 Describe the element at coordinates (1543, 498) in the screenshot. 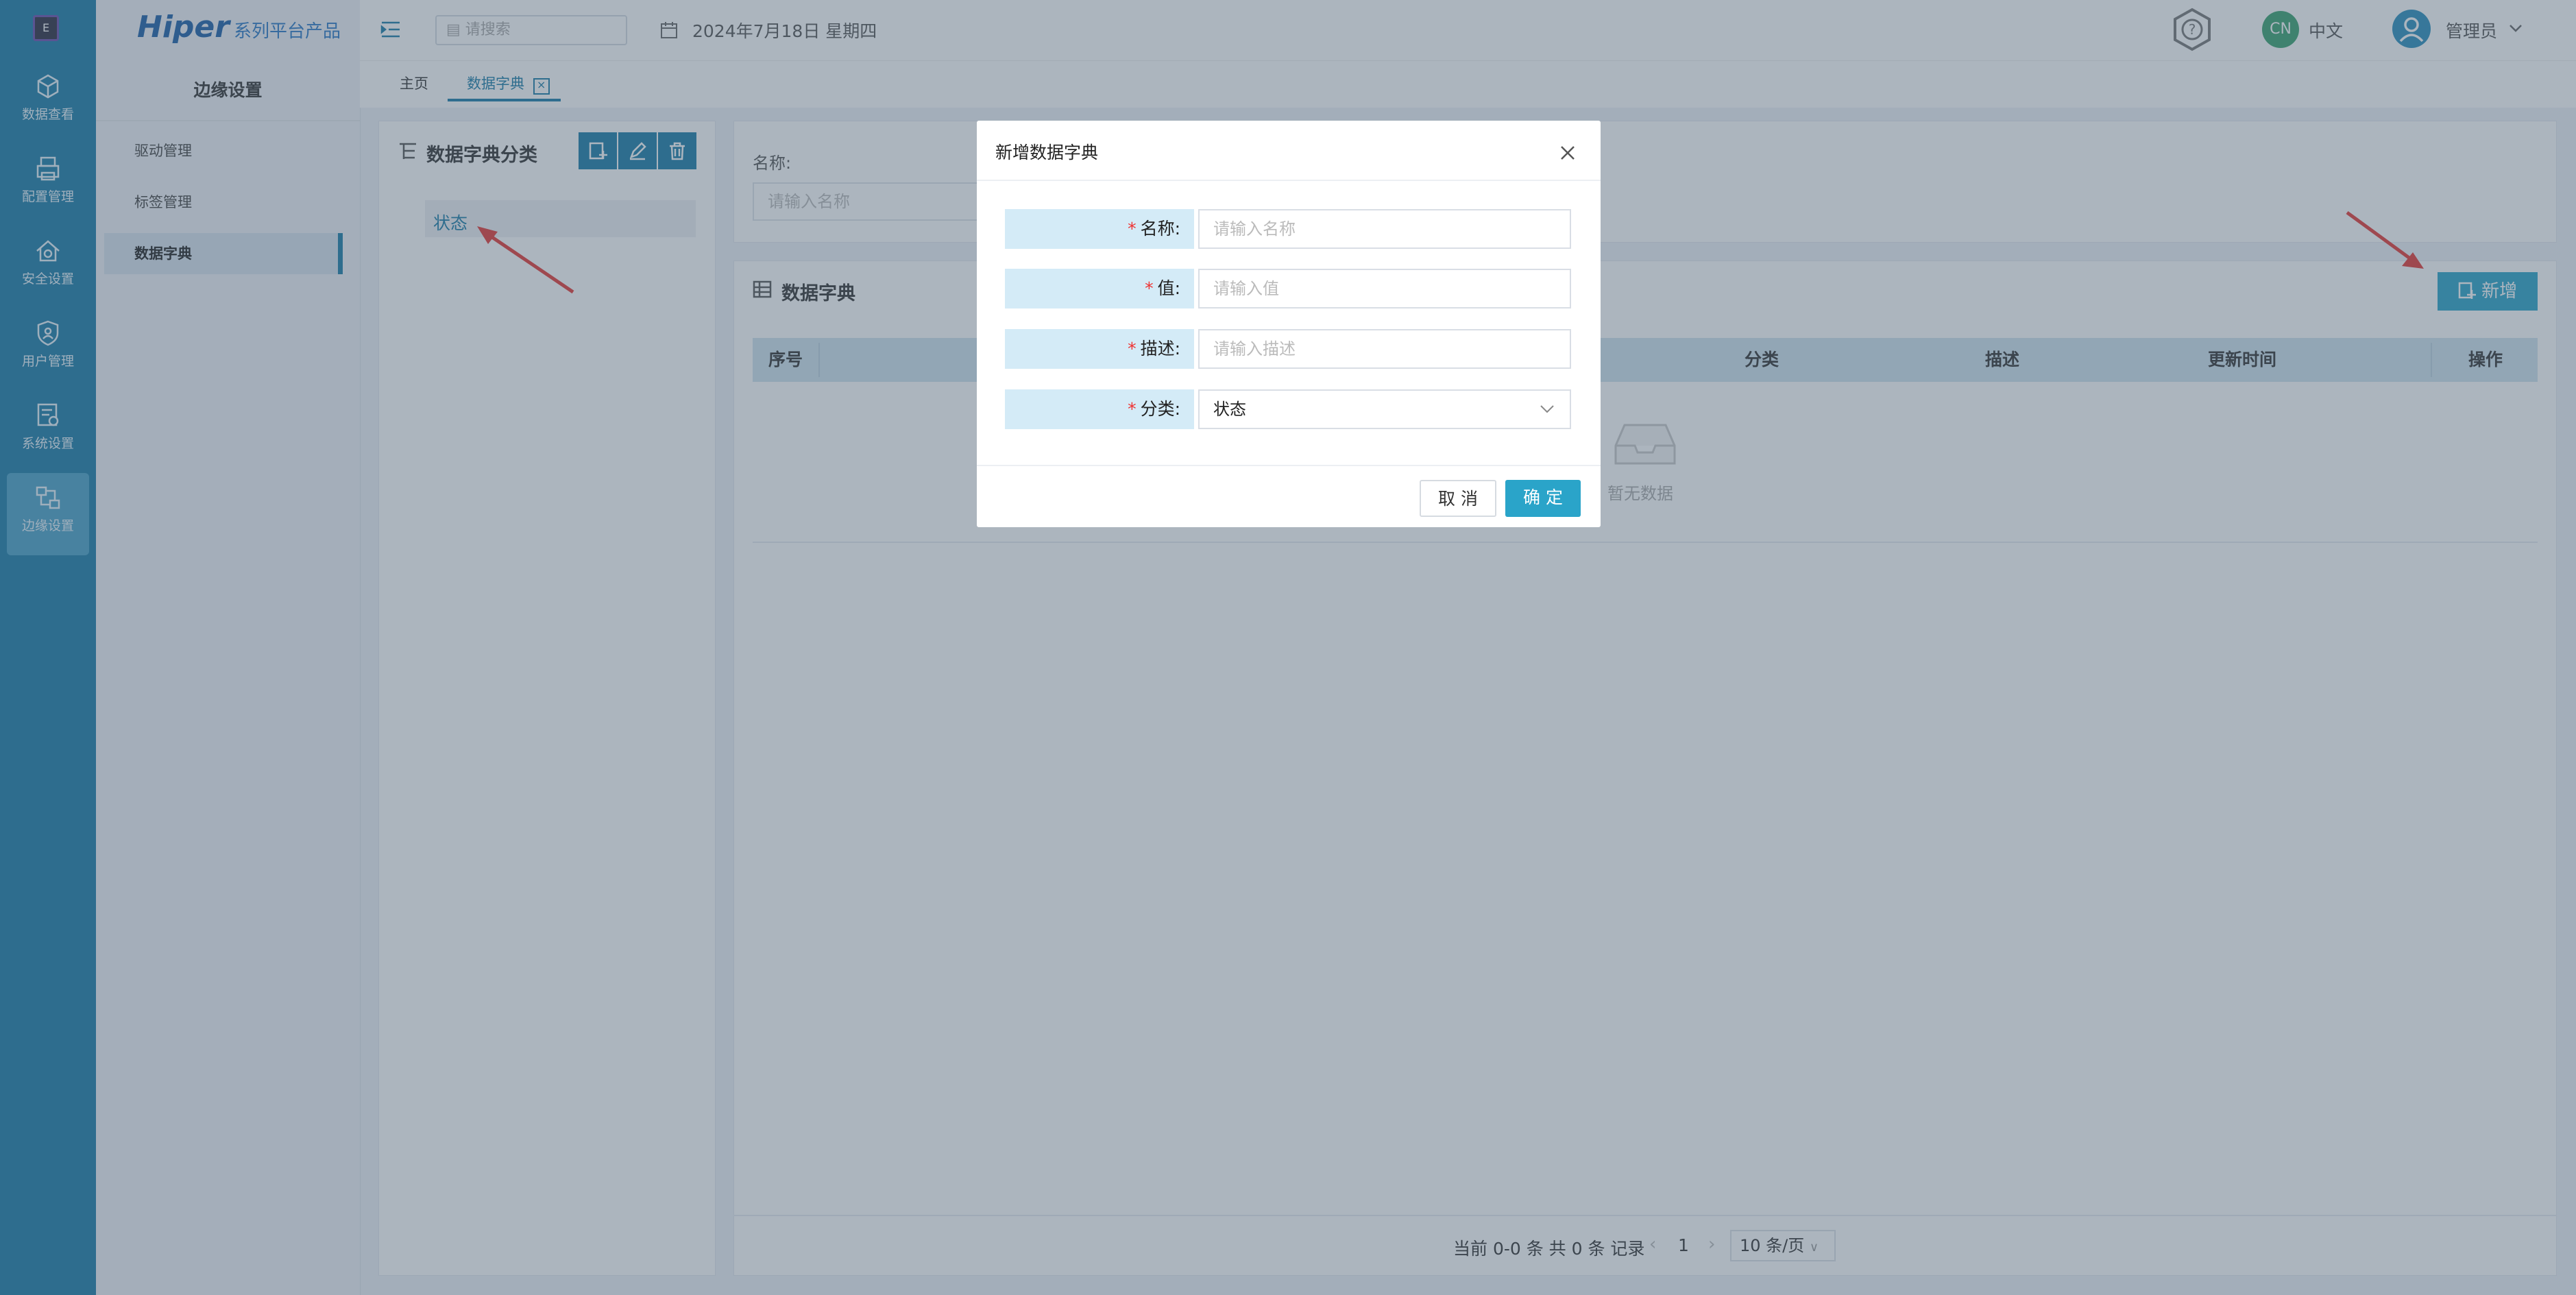

I see `confirm-button: 确 定` at that location.